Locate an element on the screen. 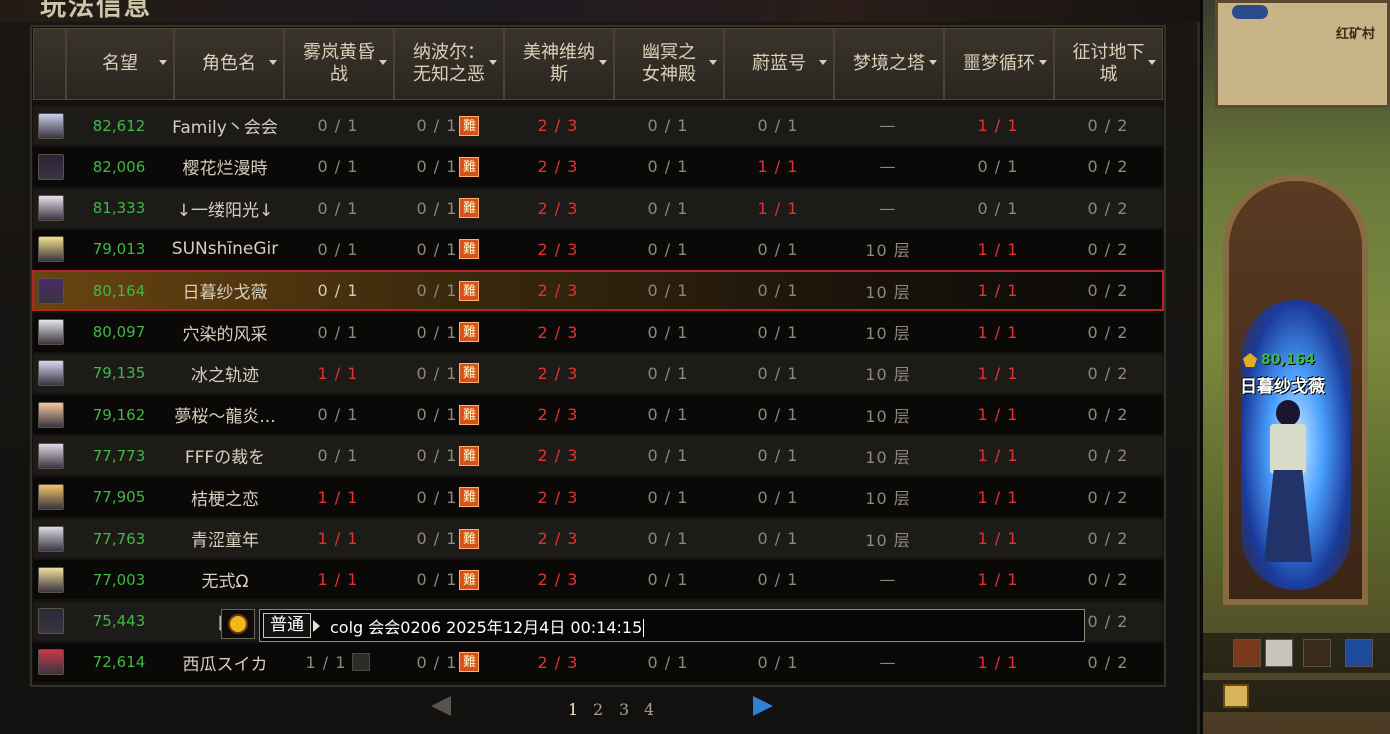  book-icon is located at coordinates (1236, 696).